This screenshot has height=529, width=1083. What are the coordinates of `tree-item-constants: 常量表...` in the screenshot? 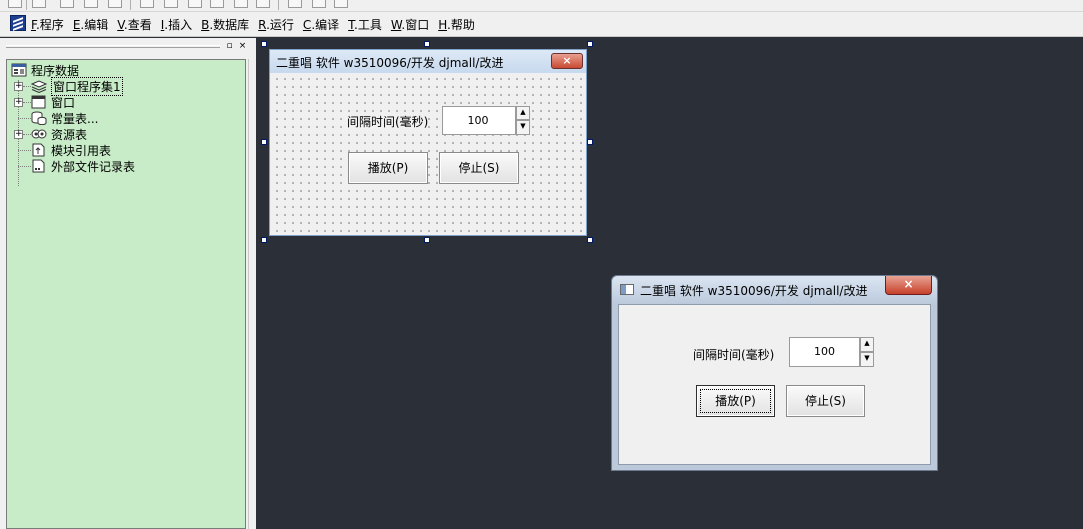 It's located at (64, 118).